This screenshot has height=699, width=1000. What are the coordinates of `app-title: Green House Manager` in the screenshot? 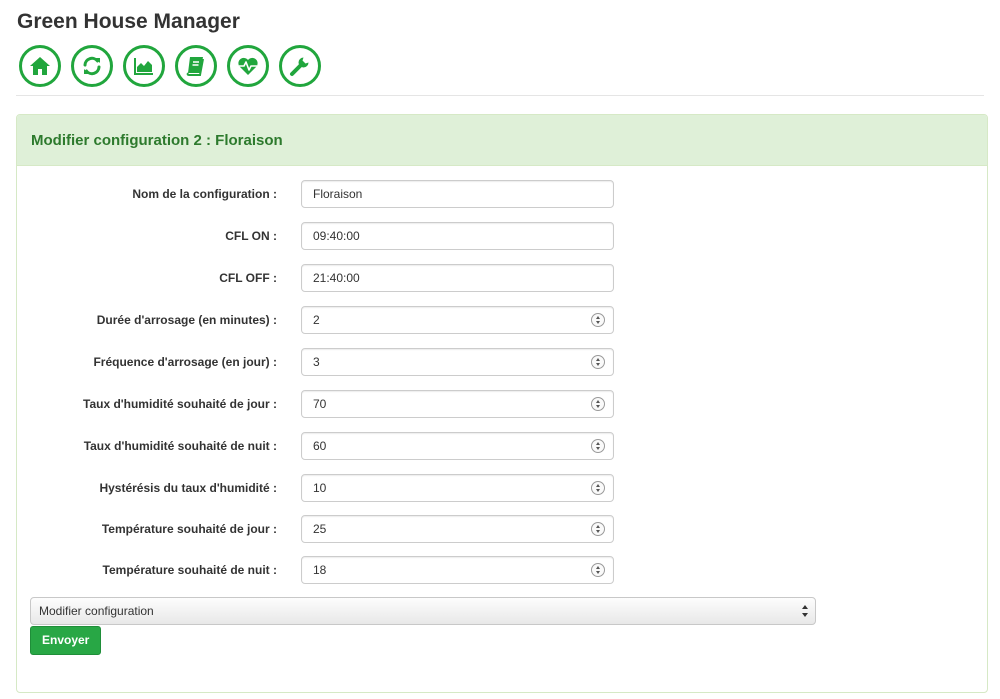 It's located at (128, 21).